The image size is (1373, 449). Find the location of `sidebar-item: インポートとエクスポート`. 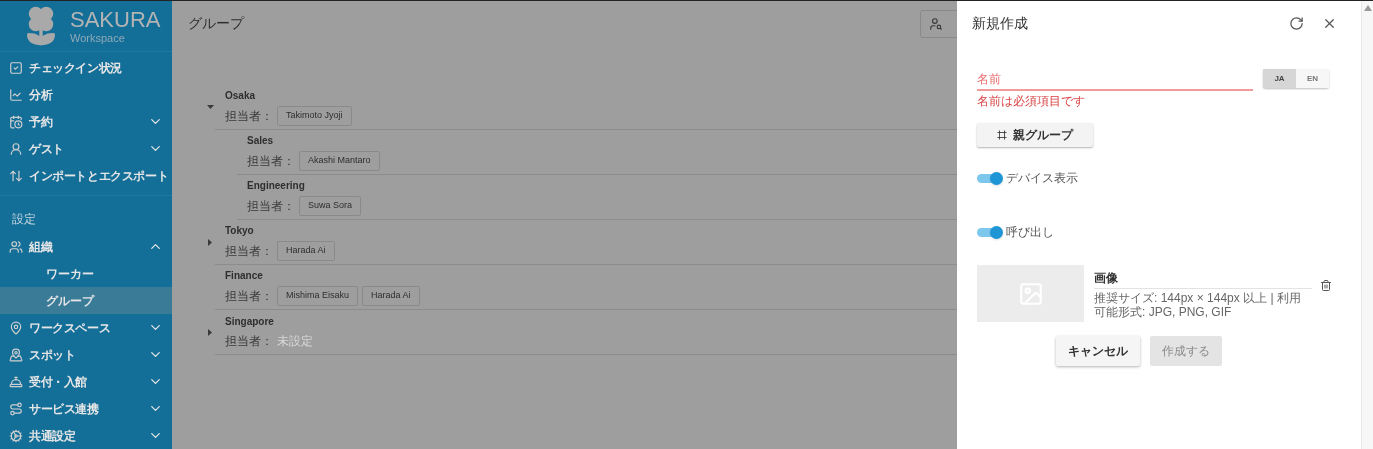

sidebar-item: インポートとエクスポート is located at coordinates (86, 175).